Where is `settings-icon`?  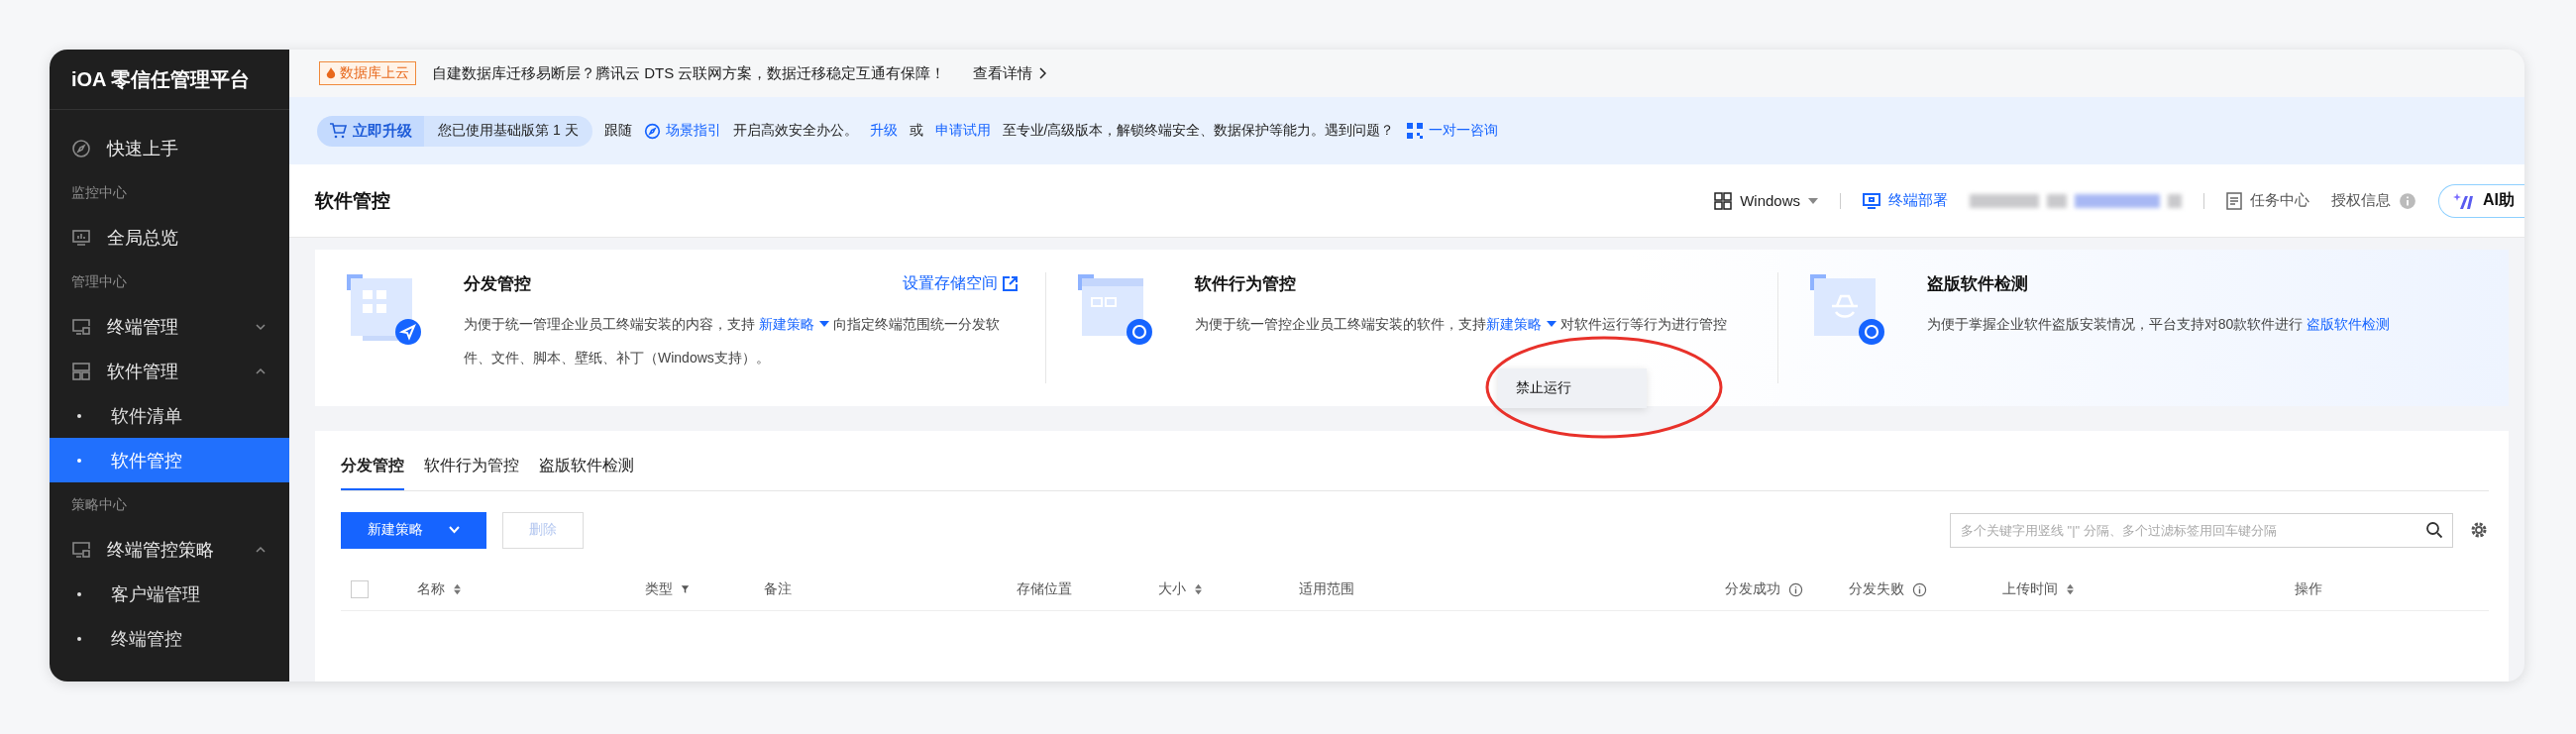 settings-icon is located at coordinates (2479, 530).